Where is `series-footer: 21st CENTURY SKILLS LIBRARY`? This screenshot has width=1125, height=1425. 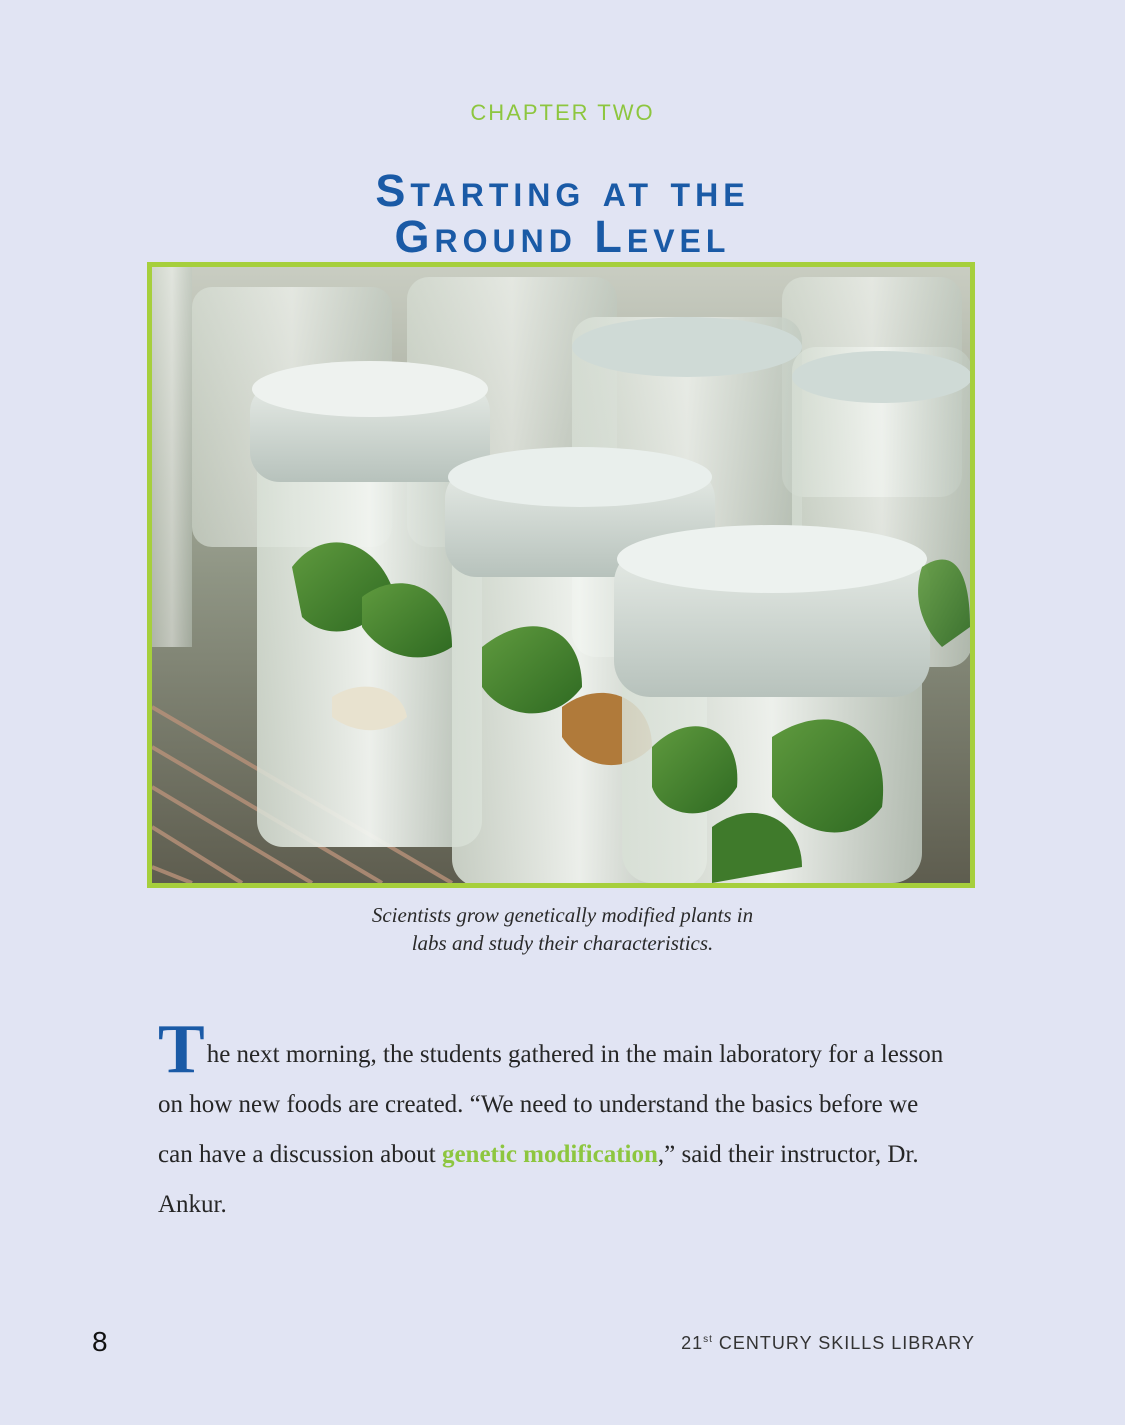 series-footer: 21st CENTURY SKILLS LIBRARY is located at coordinates (828, 1343).